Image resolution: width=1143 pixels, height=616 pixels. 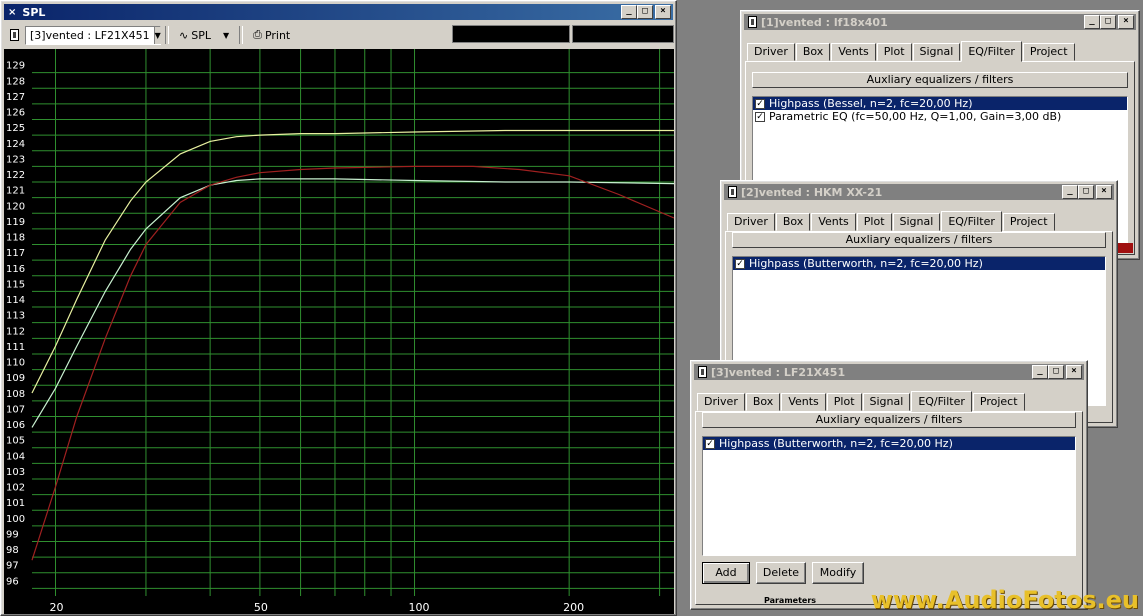 What do you see at coordinates (781, 573) in the screenshot?
I see `delete-button: Delete` at bounding box center [781, 573].